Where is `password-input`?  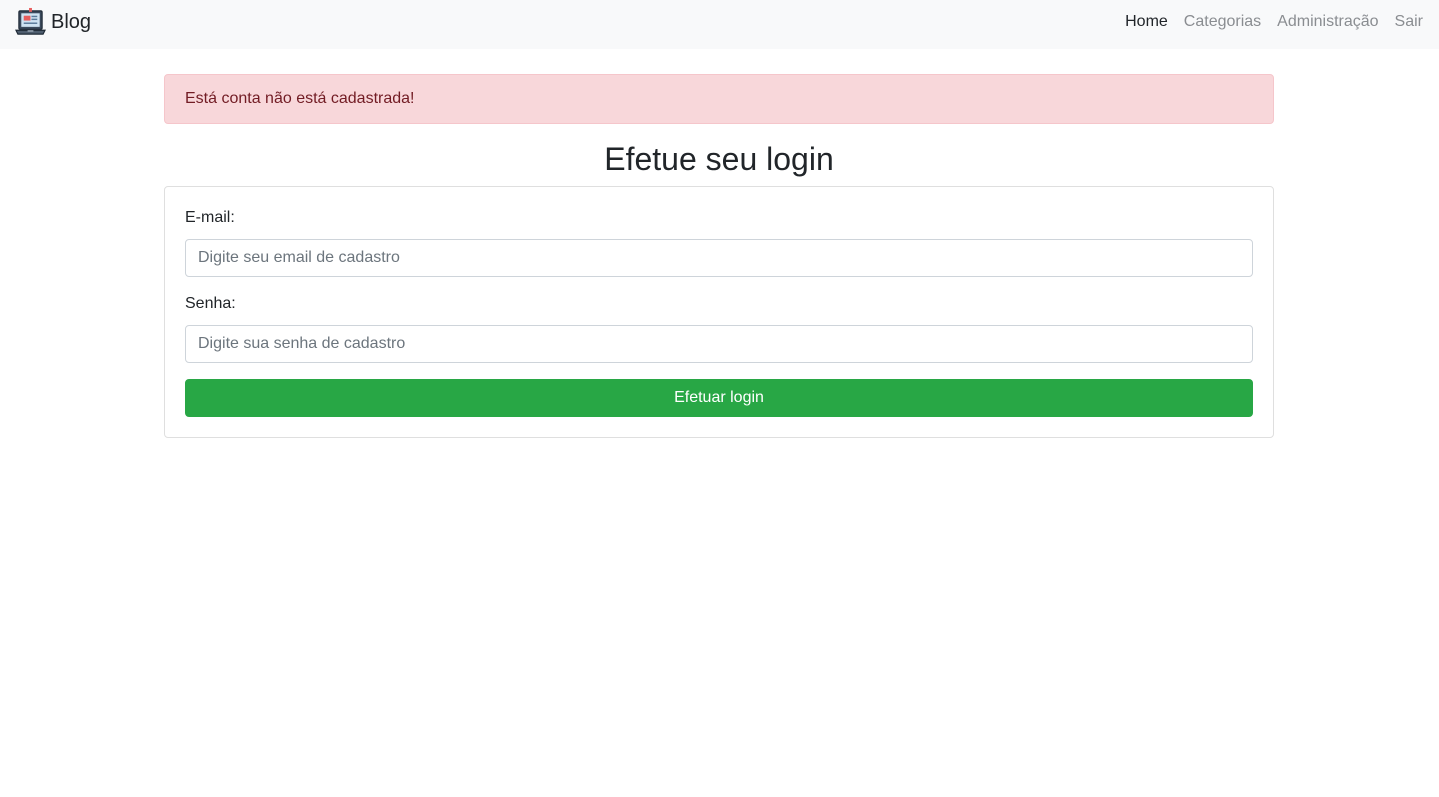
password-input is located at coordinates (719, 344).